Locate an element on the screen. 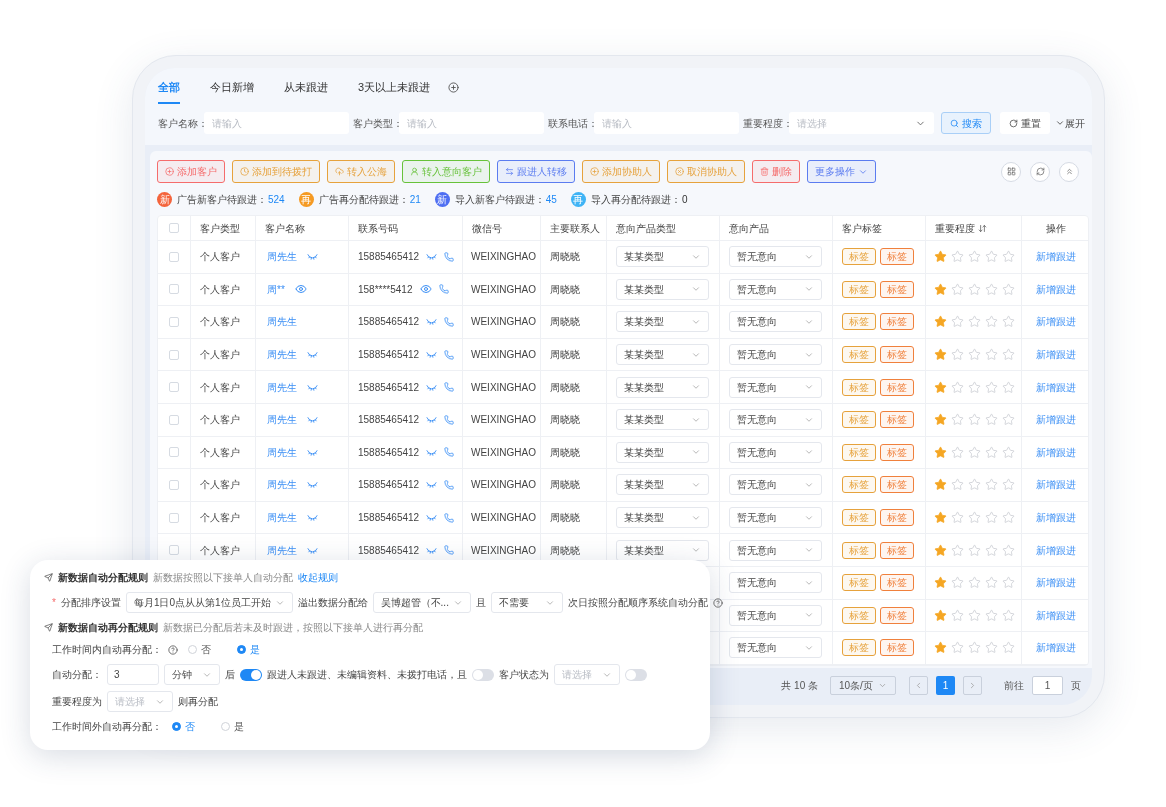 Image resolution: width=1166 pixels, height=807 pixels. next-page-button is located at coordinates (972, 685).